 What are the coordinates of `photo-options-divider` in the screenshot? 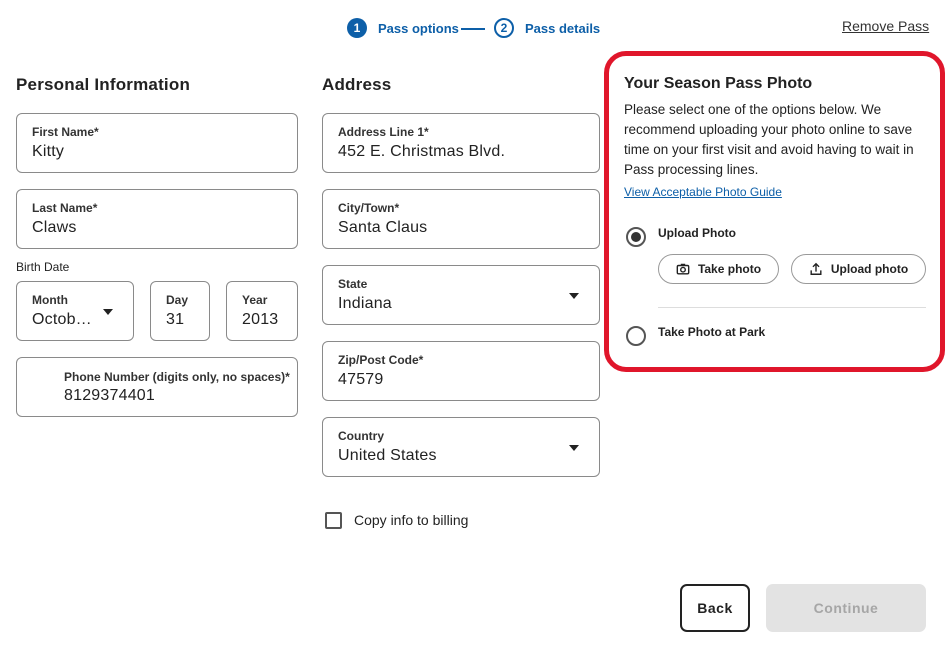 It's located at (792, 307).